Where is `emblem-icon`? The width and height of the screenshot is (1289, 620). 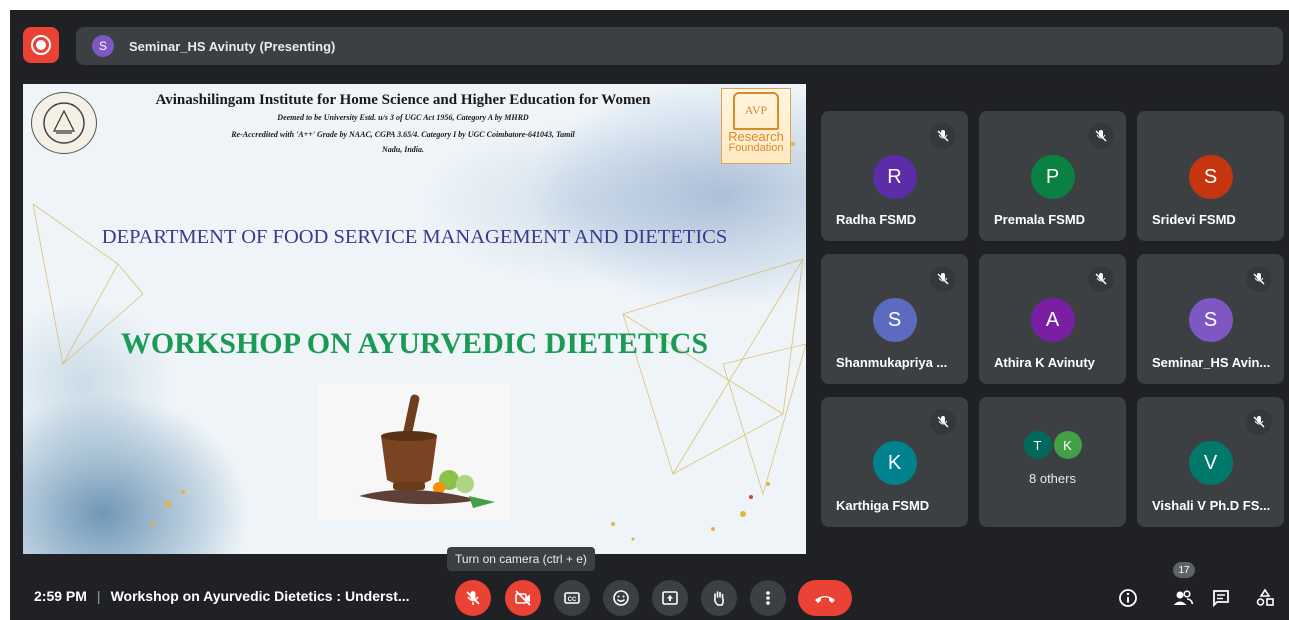
emblem-icon is located at coordinates (64, 123).